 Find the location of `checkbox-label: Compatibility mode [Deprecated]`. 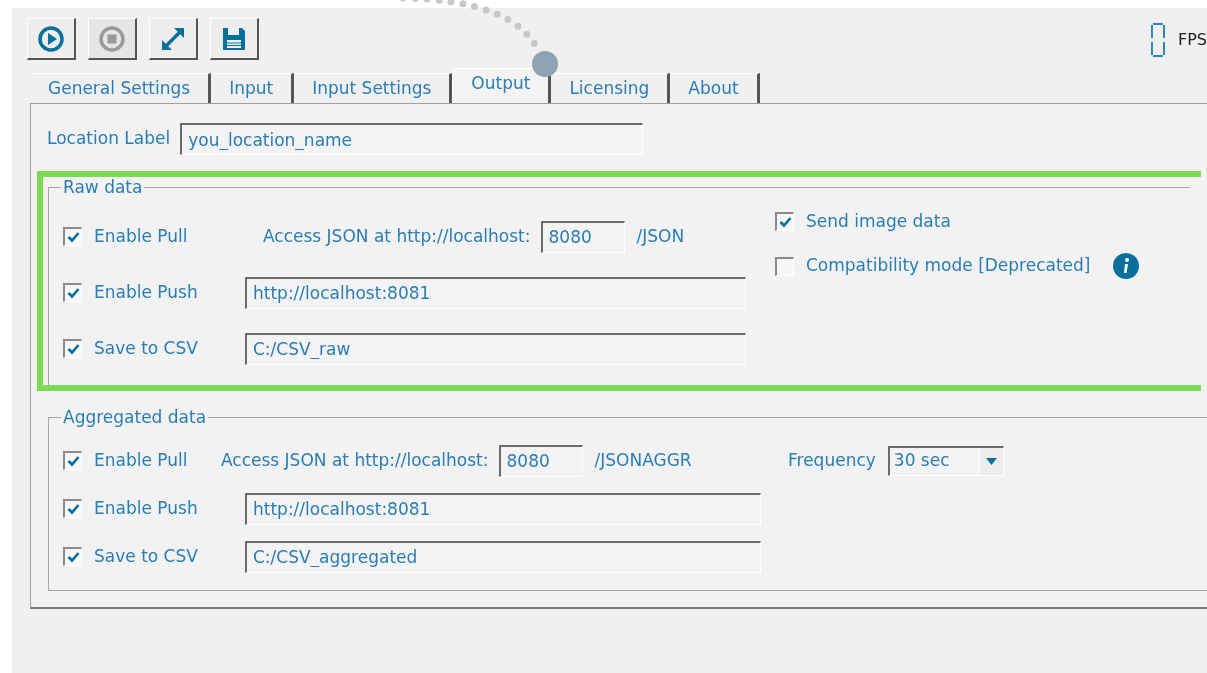

checkbox-label: Compatibility mode [Deprecated] is located at coordinates (948, 266).